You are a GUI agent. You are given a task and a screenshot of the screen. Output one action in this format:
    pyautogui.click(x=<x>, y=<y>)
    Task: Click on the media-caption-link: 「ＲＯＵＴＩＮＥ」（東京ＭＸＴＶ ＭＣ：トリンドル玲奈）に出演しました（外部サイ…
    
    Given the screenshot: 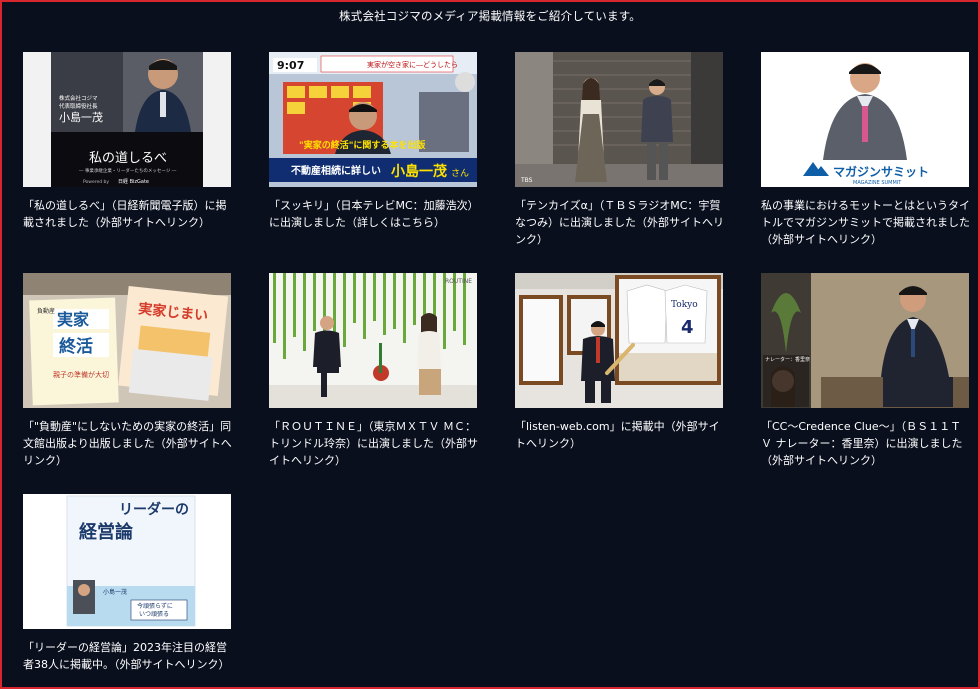 What is the action you would take?
    pyautogui.click(x=374, y=443)
    